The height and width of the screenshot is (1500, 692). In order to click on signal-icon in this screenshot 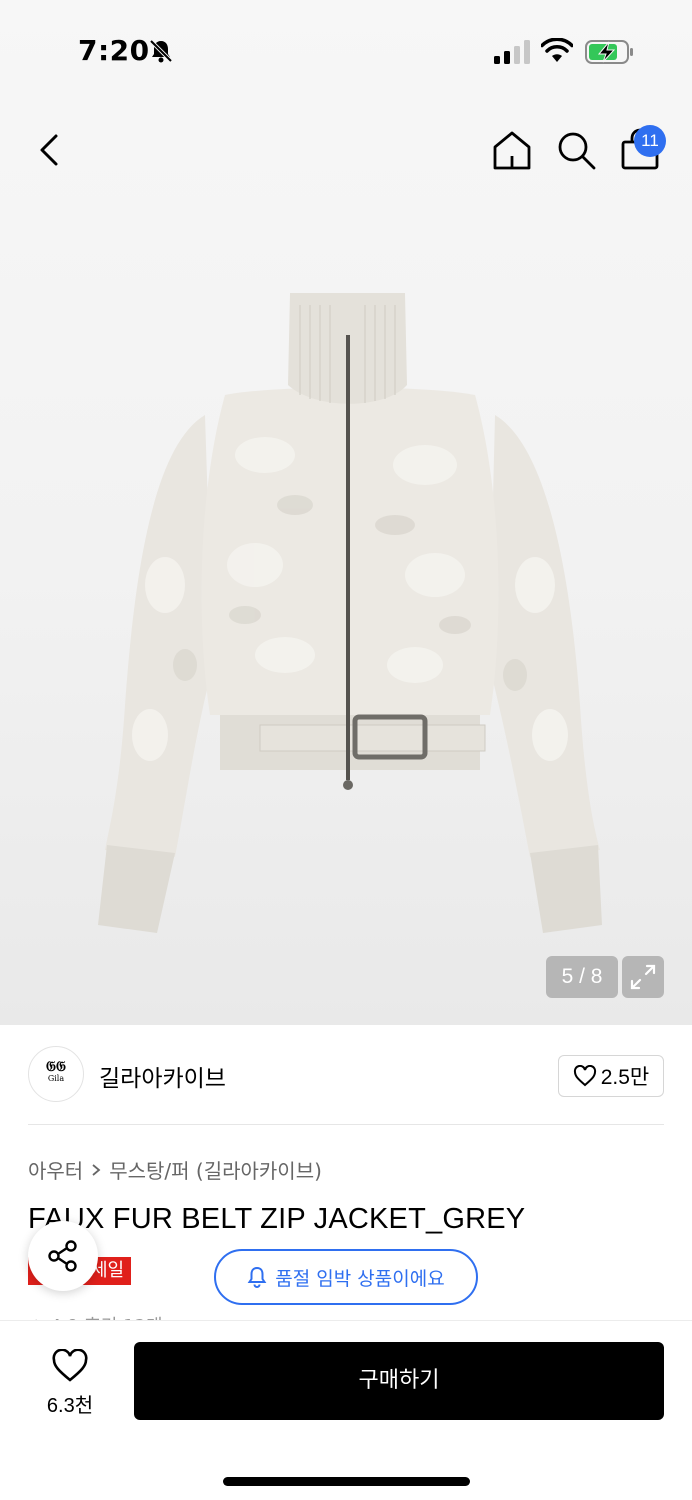, I will do `click(512, 52)`.